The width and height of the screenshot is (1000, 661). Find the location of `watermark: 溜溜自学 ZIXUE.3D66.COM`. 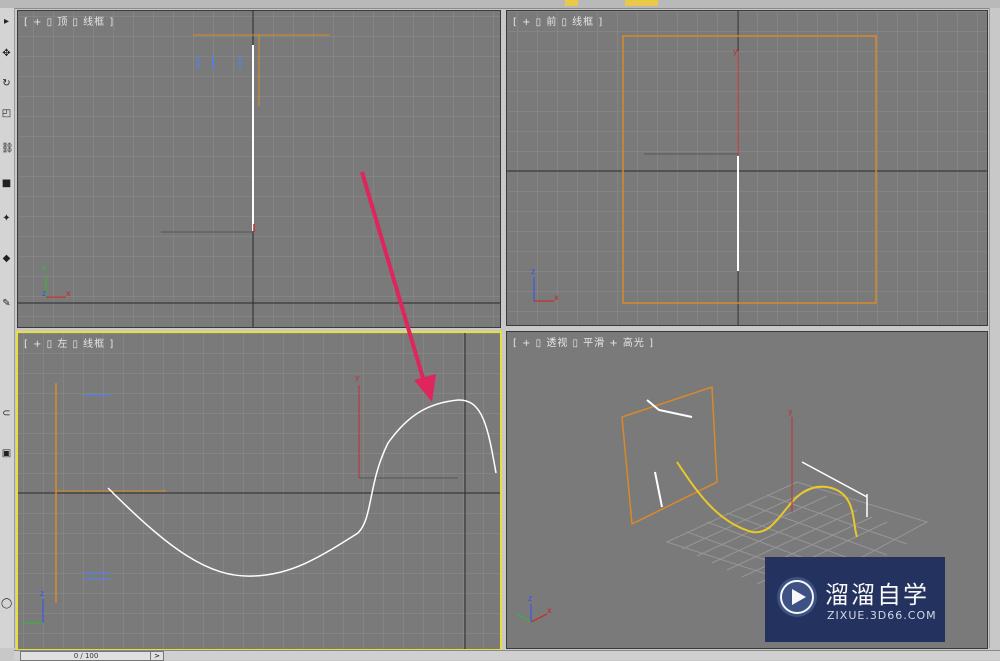

watermark: 溜溜自学 ZIXUE.3D66.COM is located at coordinates (855, 599).